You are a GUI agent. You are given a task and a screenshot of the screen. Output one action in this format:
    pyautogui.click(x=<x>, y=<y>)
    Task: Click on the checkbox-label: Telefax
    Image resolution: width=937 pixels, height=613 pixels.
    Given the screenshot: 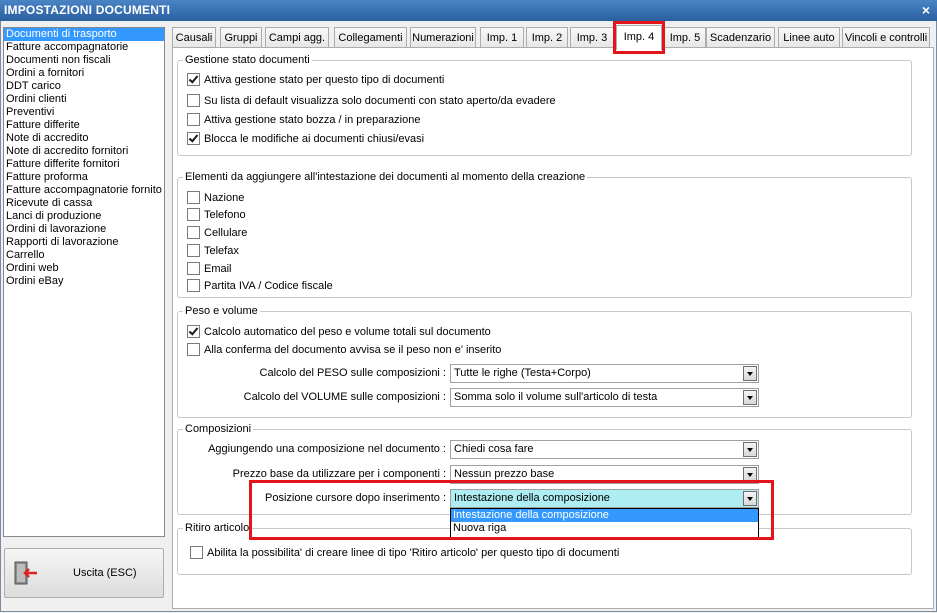 What is the action you would take?
    pyautogui.click(x=221, y=250)
    